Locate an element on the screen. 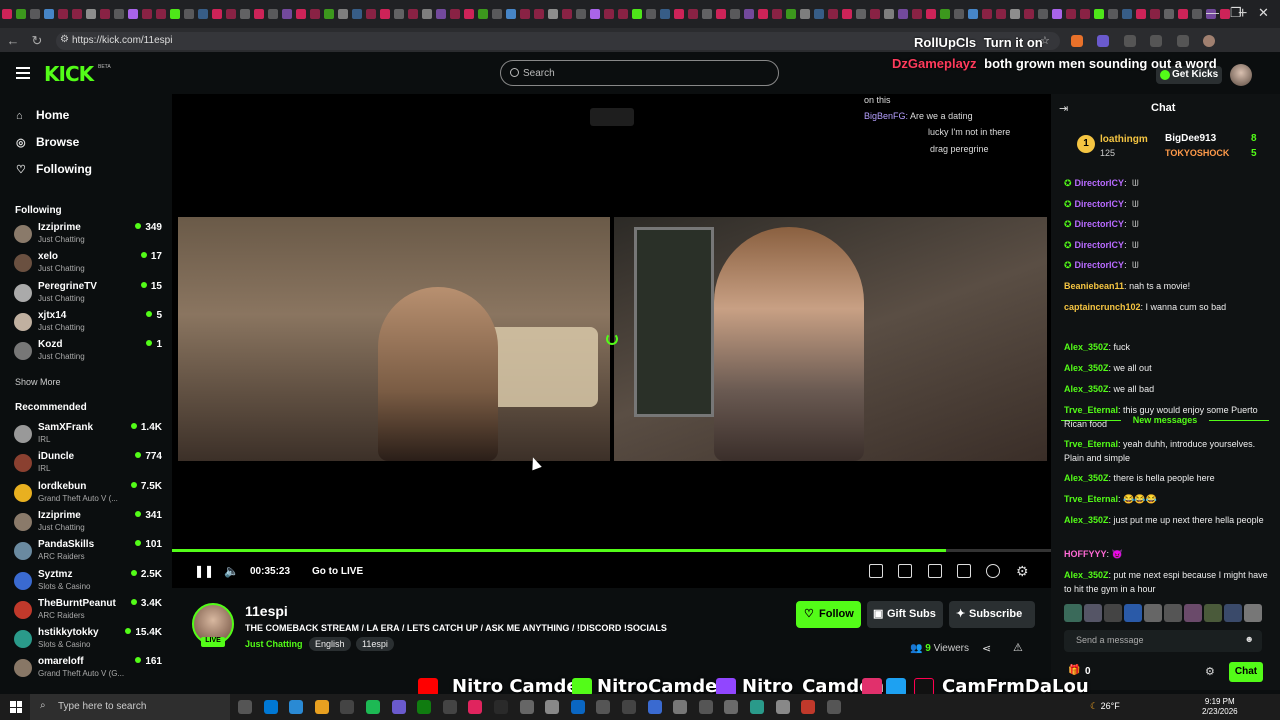  sidebar-channel: SamXFrank IRL 1.4K is located at coordinates (89, 436).